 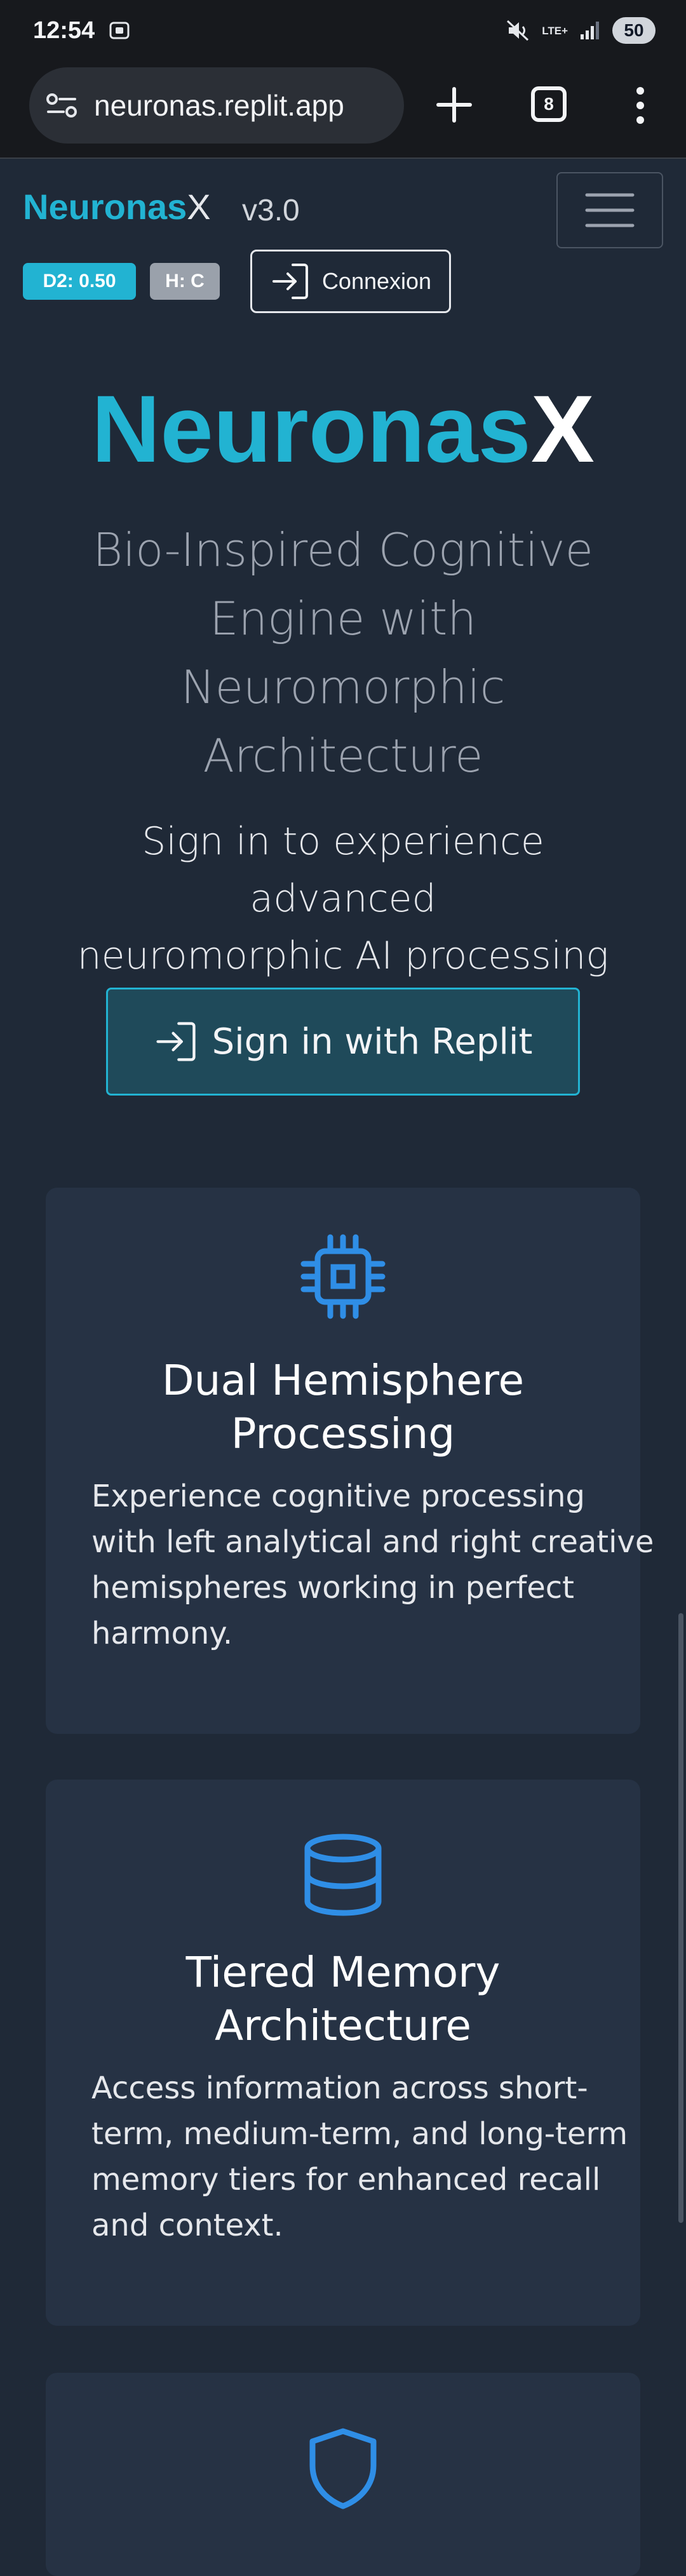 I want to click on database-icon, so click(x=343, y=1875).